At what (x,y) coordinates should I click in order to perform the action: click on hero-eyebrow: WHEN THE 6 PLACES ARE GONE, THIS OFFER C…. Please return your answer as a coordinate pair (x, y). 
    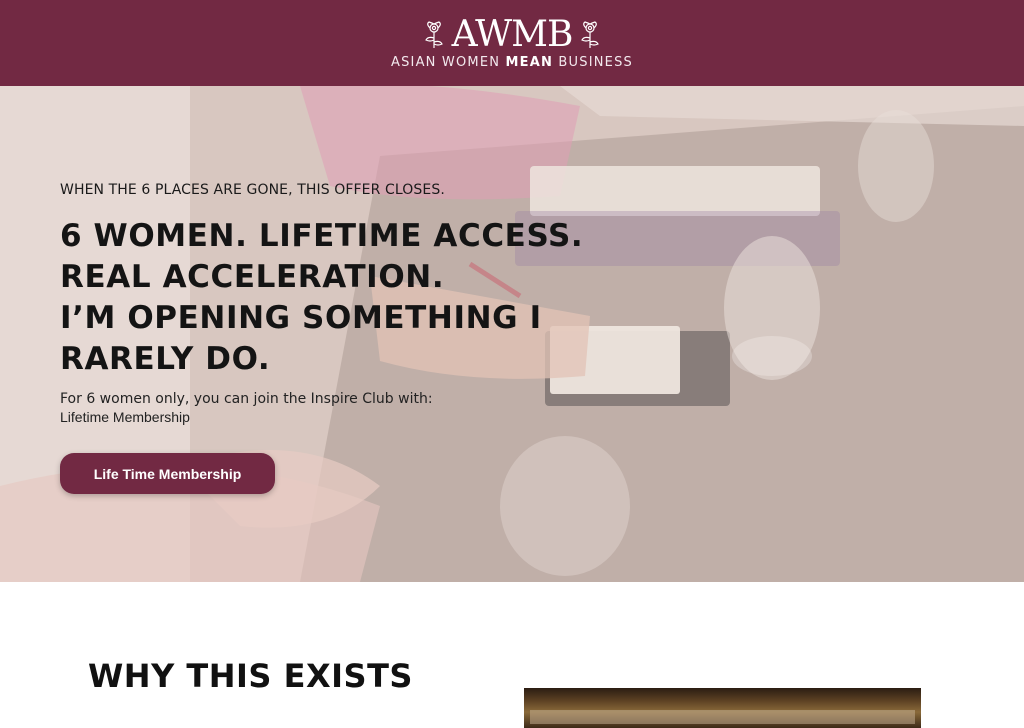
    Looking at the image, I should click on (252, 190).